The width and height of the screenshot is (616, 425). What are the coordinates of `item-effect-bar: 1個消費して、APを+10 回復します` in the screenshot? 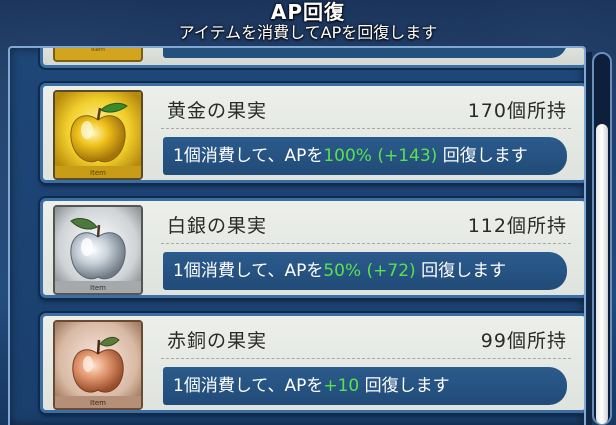 It's located at (365, 386).